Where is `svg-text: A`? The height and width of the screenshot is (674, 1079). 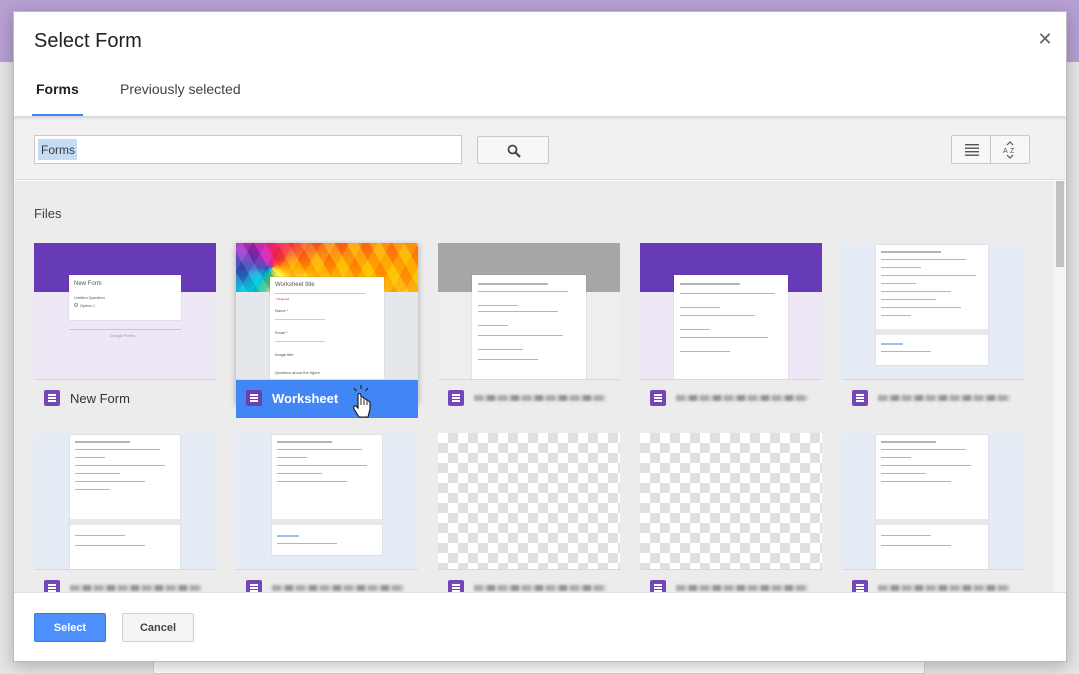 svg-text: A is located at coordinates (1005, 151).